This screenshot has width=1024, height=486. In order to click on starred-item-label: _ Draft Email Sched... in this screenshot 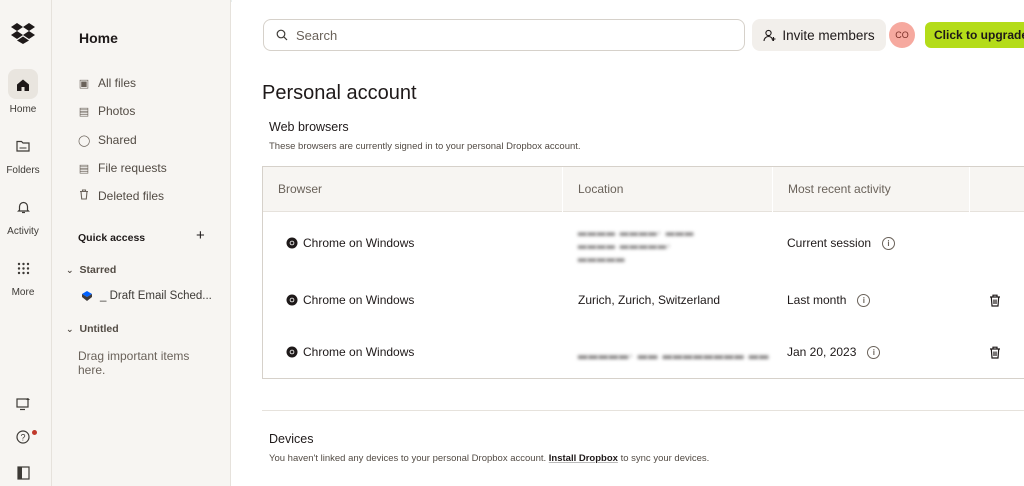, I will do `click(156, 296)`.